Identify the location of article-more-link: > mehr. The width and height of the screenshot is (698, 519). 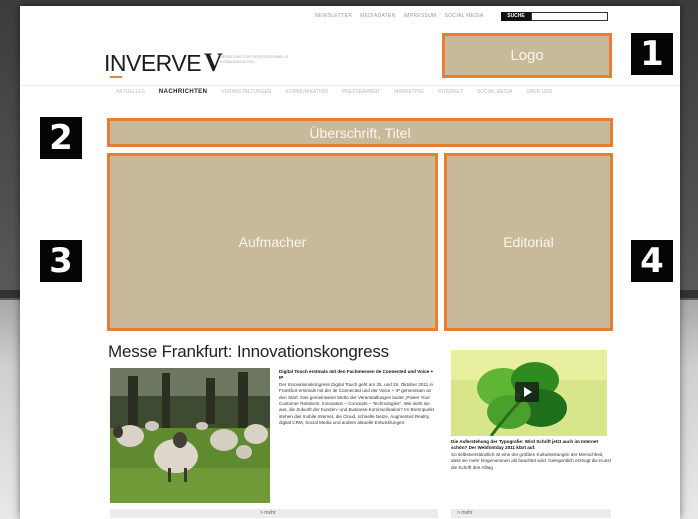
(274, 513).